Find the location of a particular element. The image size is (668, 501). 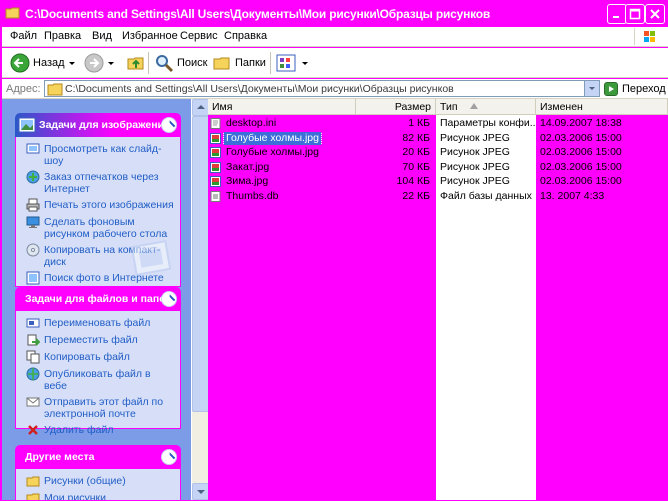

folders-button: Папки is located at coordinates (239, 63).